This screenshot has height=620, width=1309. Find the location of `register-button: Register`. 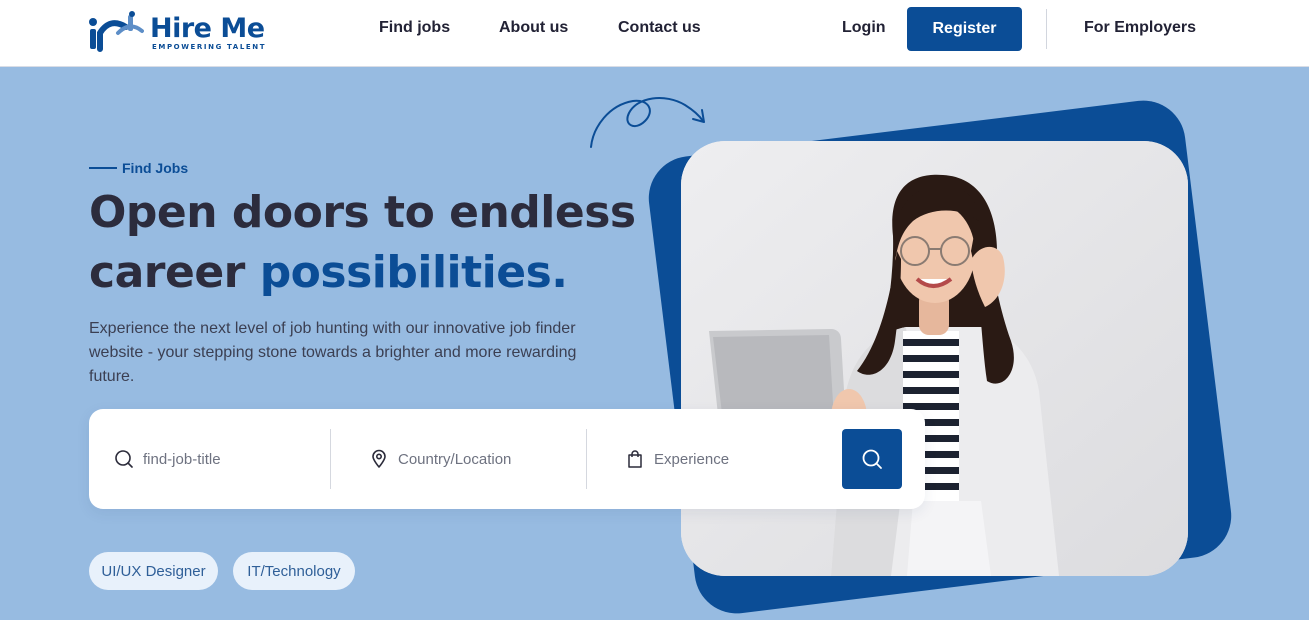

register-button: Register is located at coordinates (964, 29).